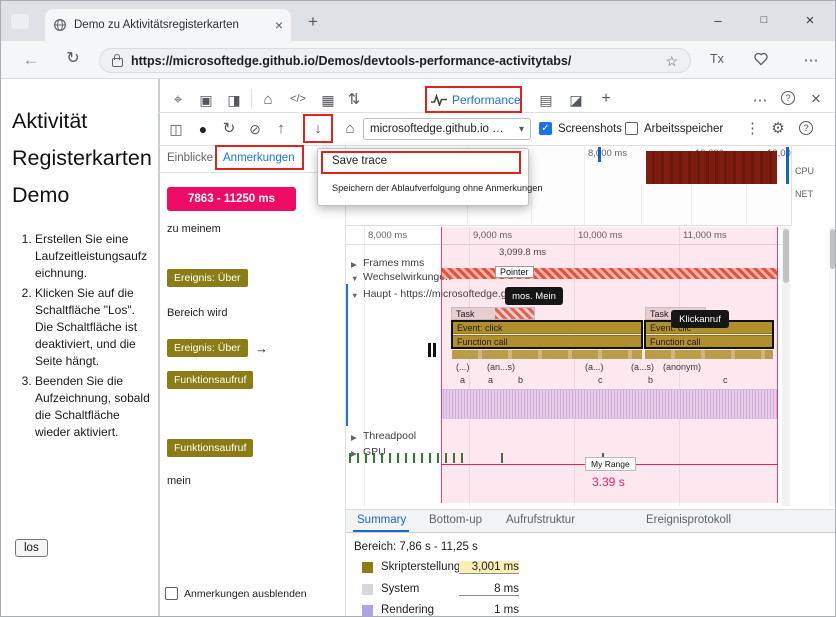  Describe the element at coordinates (203, 129) in the screenshot. I see `record-icon: ●` at that location.